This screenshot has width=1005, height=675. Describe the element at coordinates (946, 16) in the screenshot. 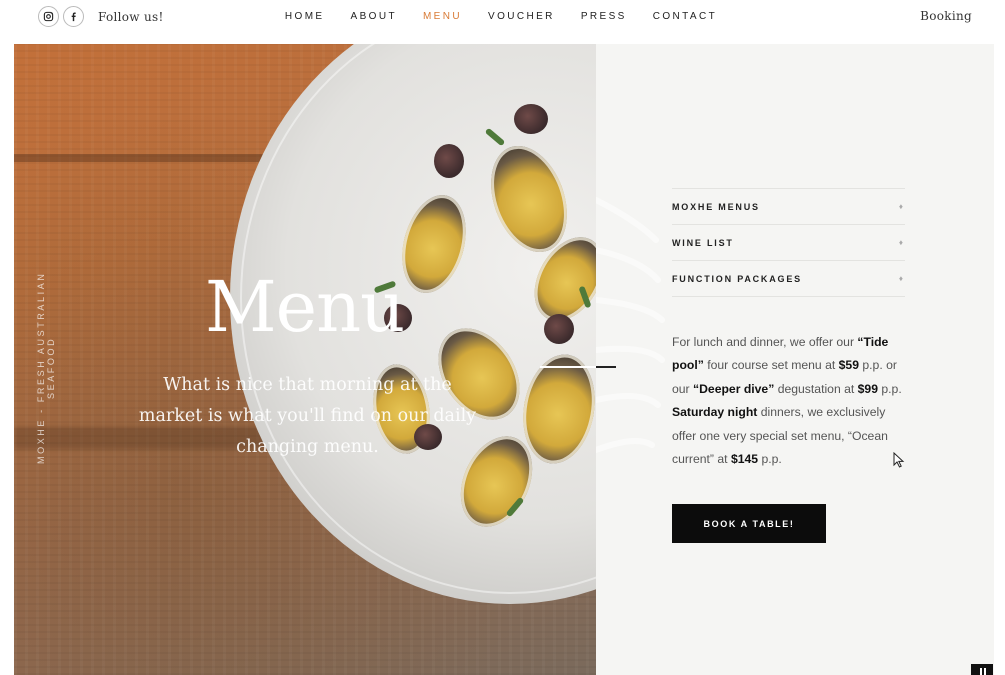

I see `booking-link: Booking` at that location.